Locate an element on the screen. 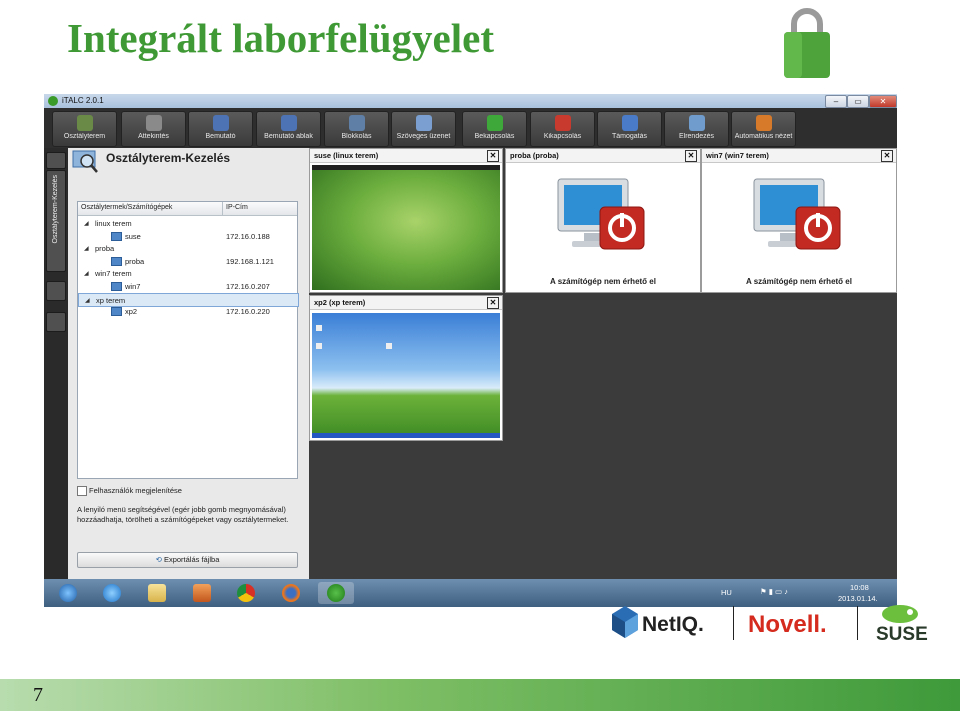  tree-row-computer: proba 192.168.1.121 is located at coordinates (187, 261).